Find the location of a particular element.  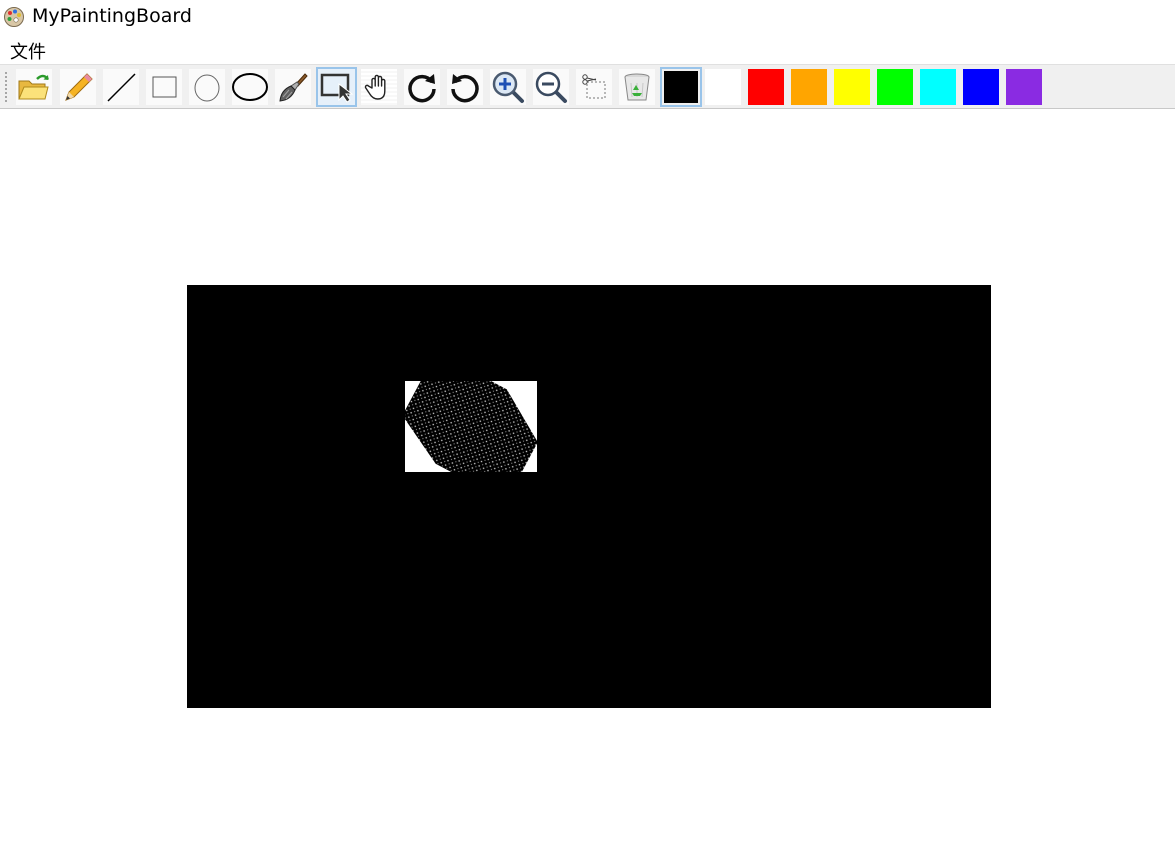

menu-bar: 文件 is located at coordinates (587, 50).